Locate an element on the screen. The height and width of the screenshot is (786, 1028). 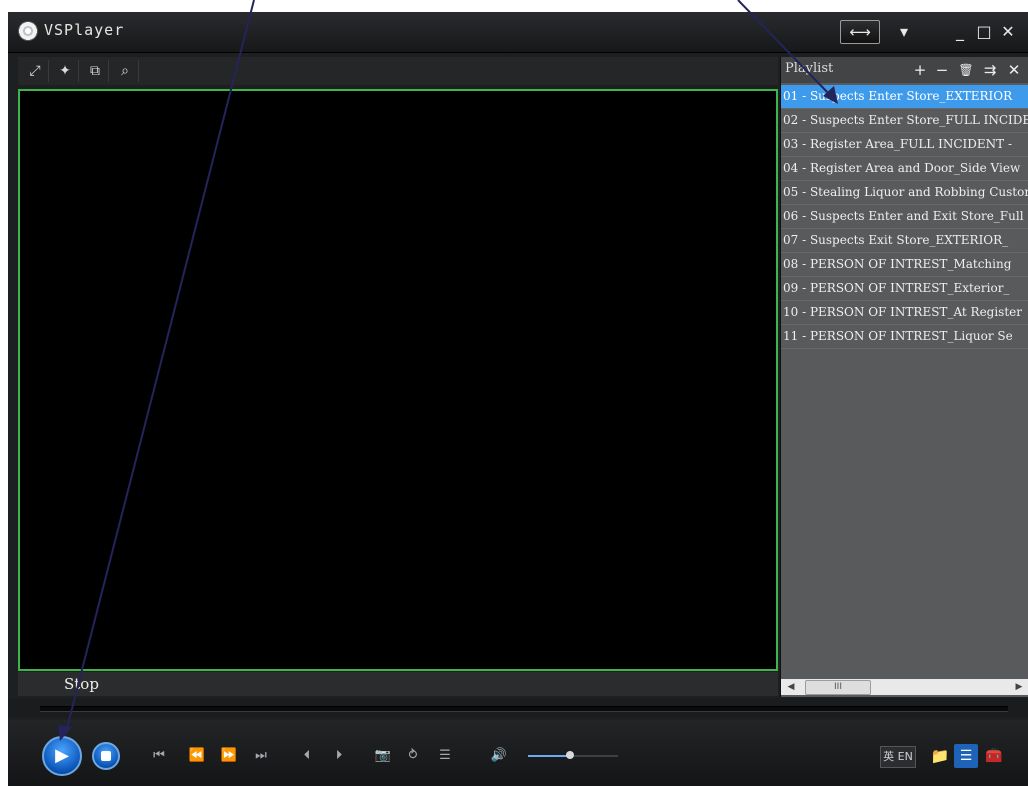
add-icon: + is located at coordinates (920, 70).